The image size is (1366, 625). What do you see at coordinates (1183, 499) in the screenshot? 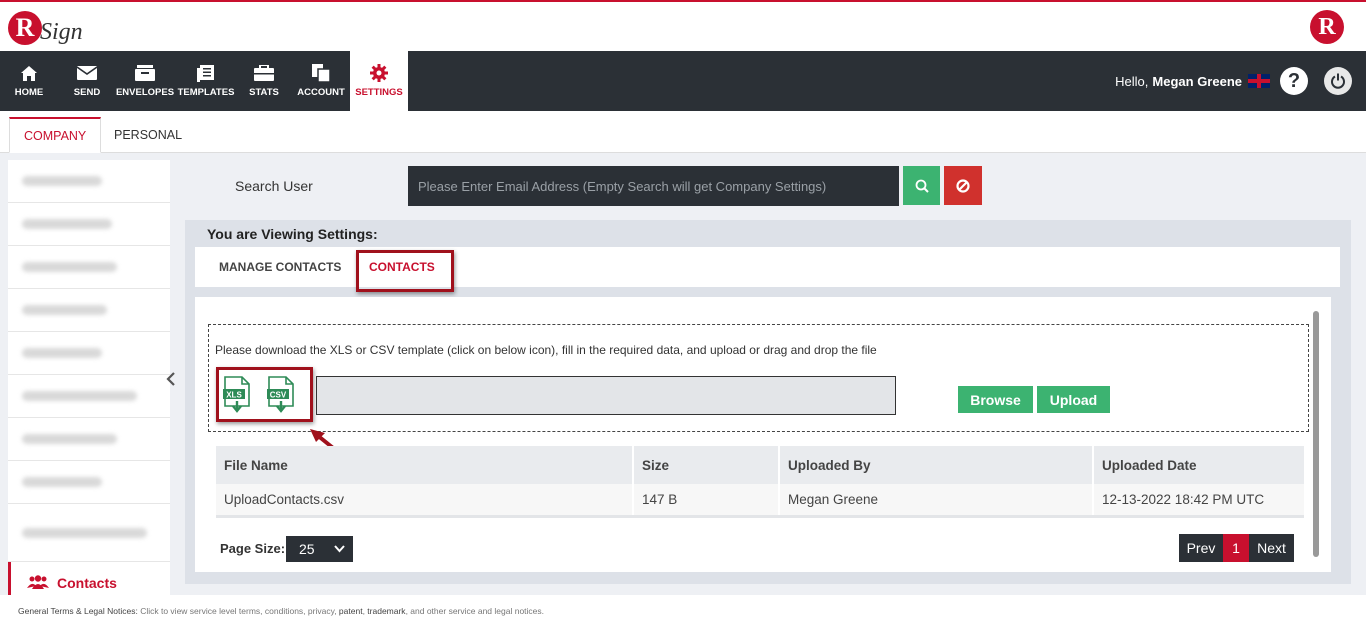
I see `cell-uploaded-date: 12-13-2022 18:42 PM UTC` at bounding box center [1183, 499].